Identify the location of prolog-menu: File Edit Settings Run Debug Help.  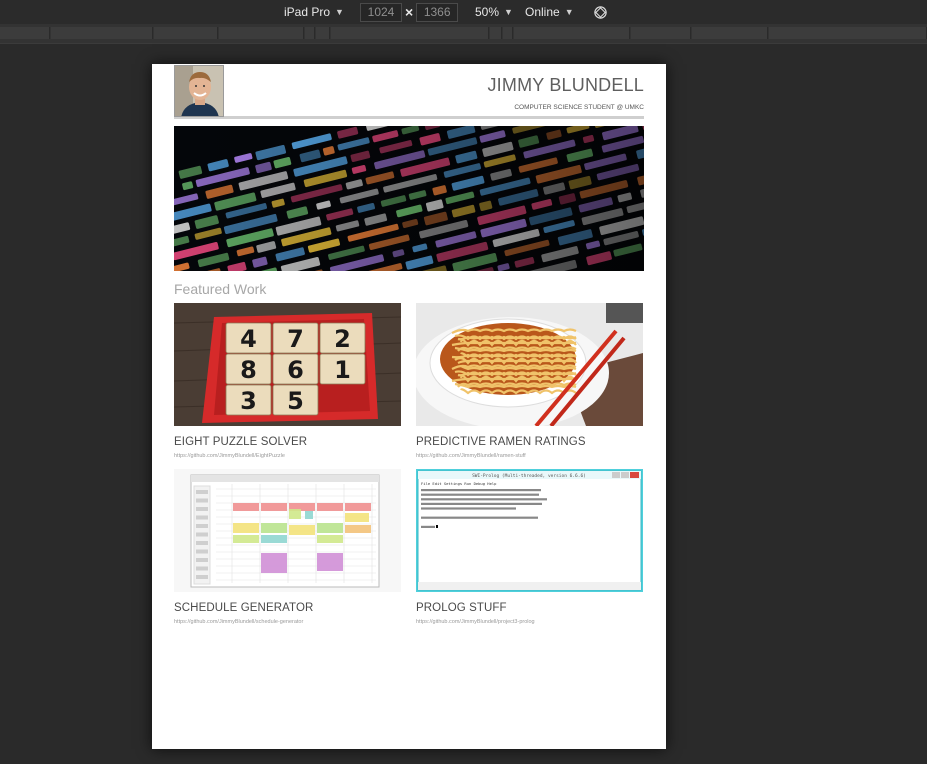
(459, 483).